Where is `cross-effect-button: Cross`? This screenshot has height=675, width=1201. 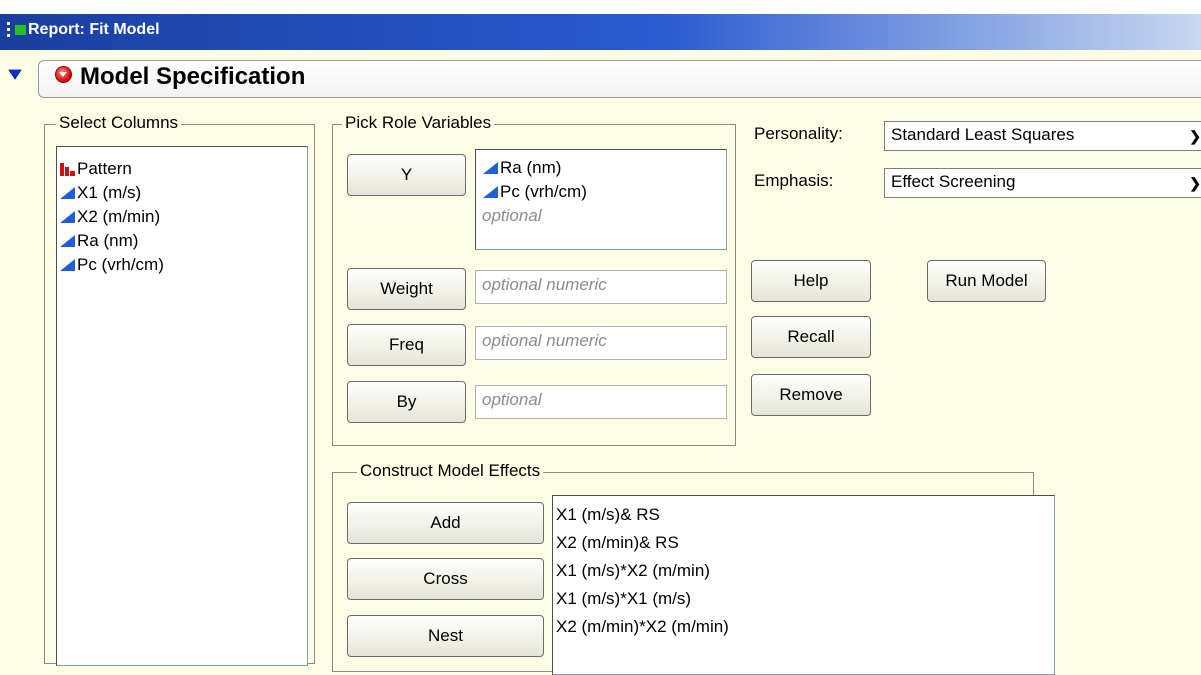 cross-effect-button: Cross is located at coordinates (445, 579).